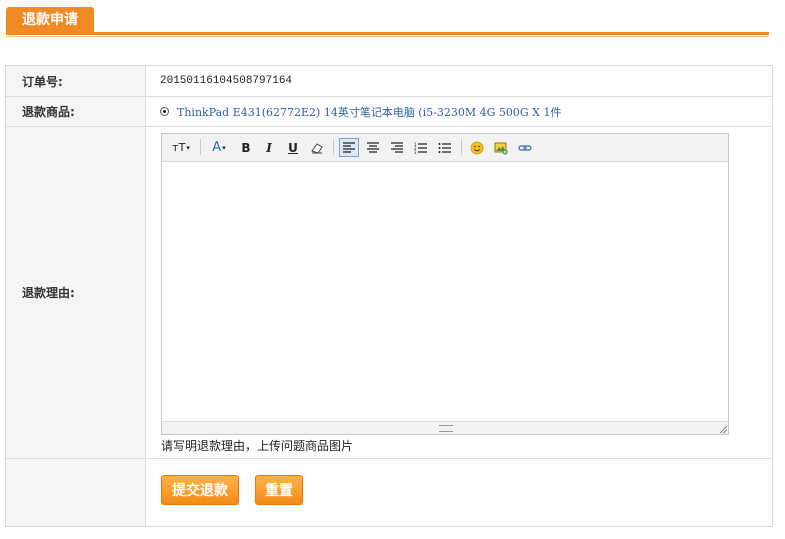 This screenshot has height=539, width=785. I want to click on bold-button: B, so click(246, 147).